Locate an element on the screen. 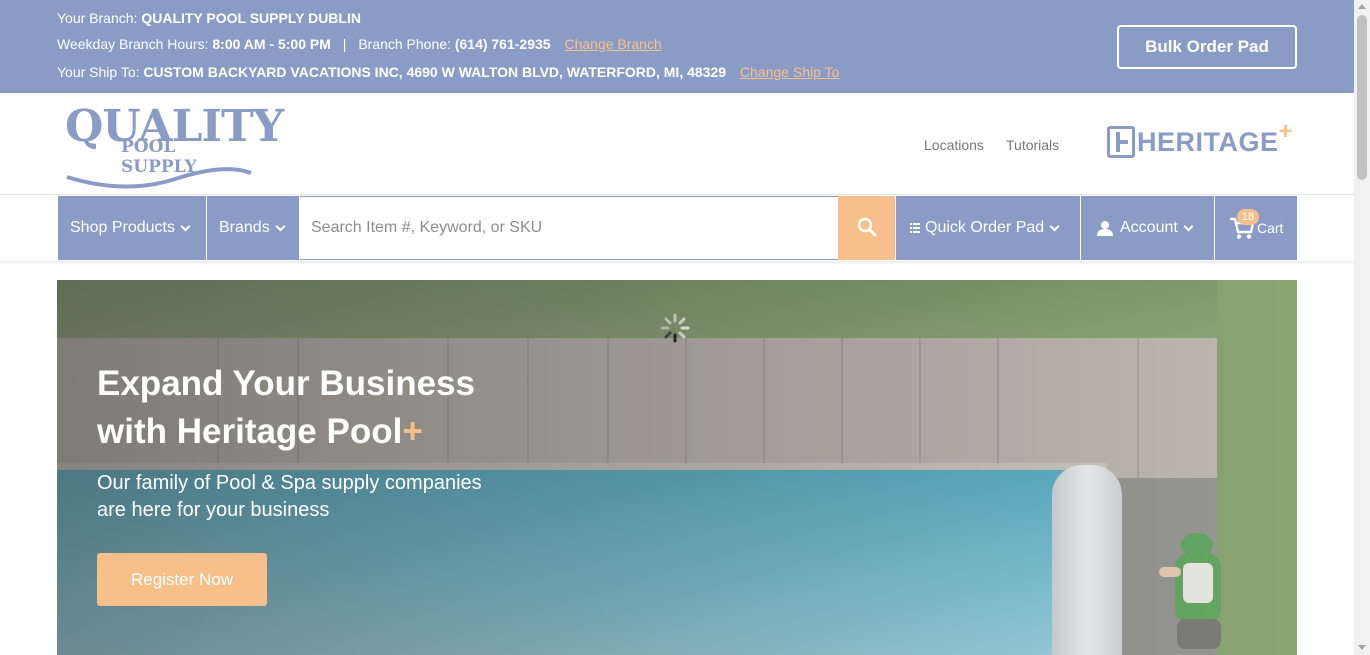 This screenshot has height=655, width=1370. locations-link: Locations is located at coordinates (954, 145).